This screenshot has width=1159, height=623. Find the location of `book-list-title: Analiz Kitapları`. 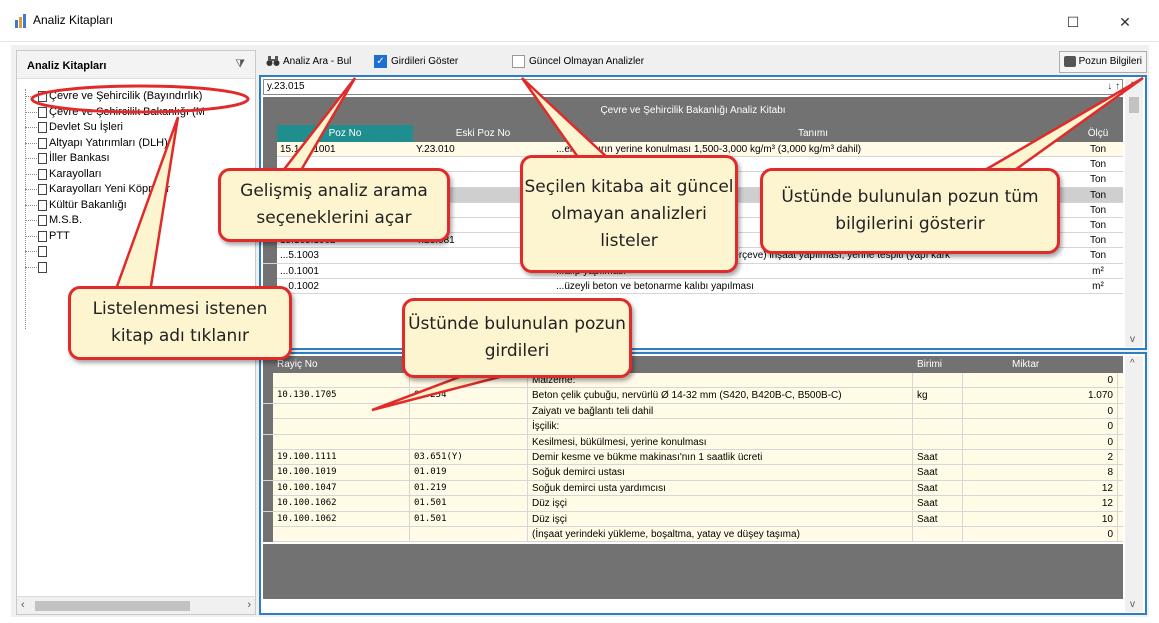

book-list-title: Analiz Kitapları is located at coordinates (67, 66).